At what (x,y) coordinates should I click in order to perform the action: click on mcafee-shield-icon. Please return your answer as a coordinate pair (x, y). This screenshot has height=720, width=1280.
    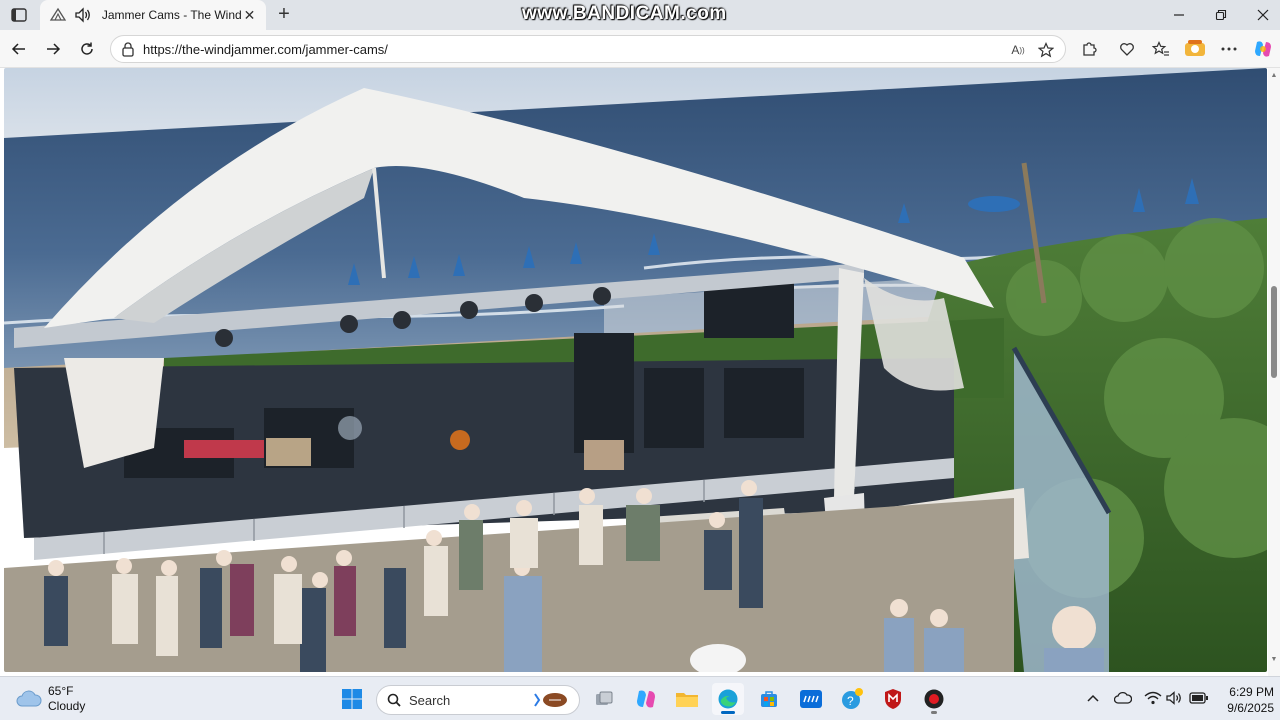
    Looking at the image, I should click on (893, 699).